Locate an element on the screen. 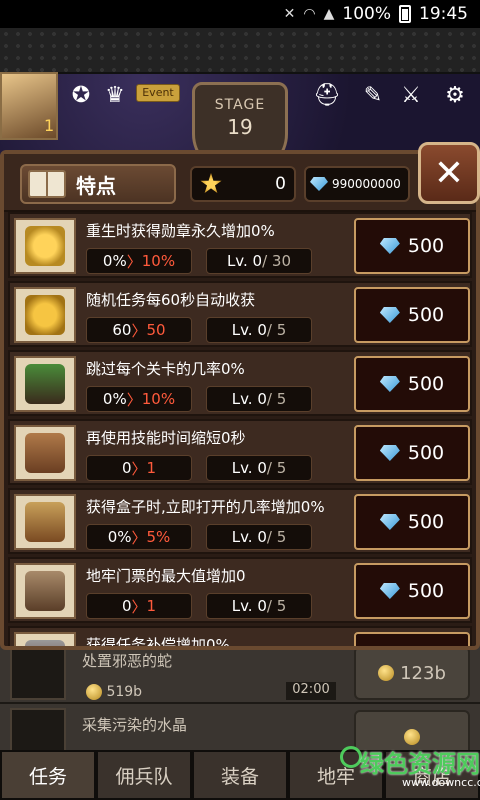  quest-collect-button: 123b is located at coordinates (412, 673).